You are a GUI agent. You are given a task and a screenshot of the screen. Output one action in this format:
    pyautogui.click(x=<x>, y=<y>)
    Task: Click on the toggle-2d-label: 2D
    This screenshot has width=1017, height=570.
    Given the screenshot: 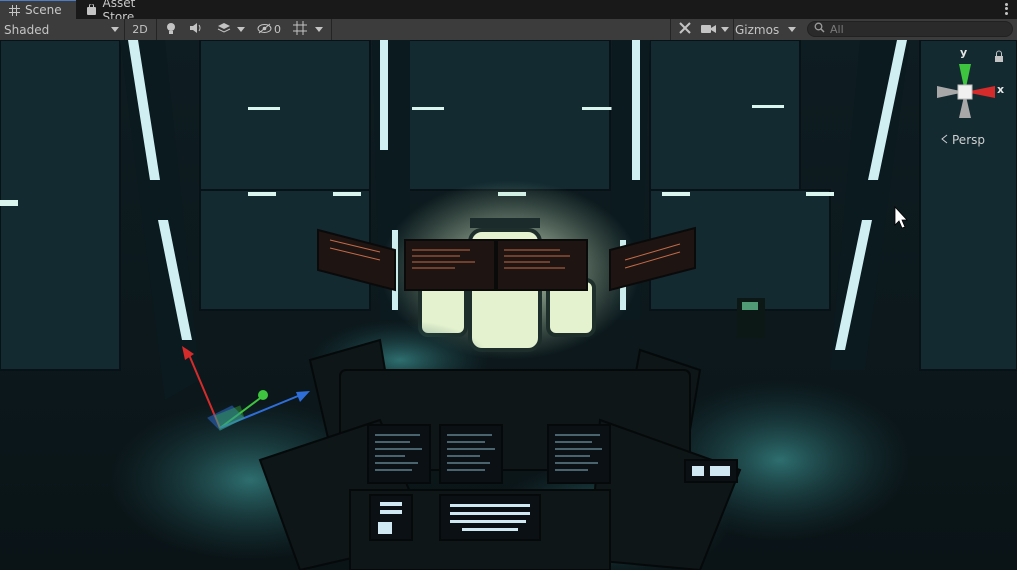 What is the action you would take?
    pyautogui.click(x=140, y=29)
    